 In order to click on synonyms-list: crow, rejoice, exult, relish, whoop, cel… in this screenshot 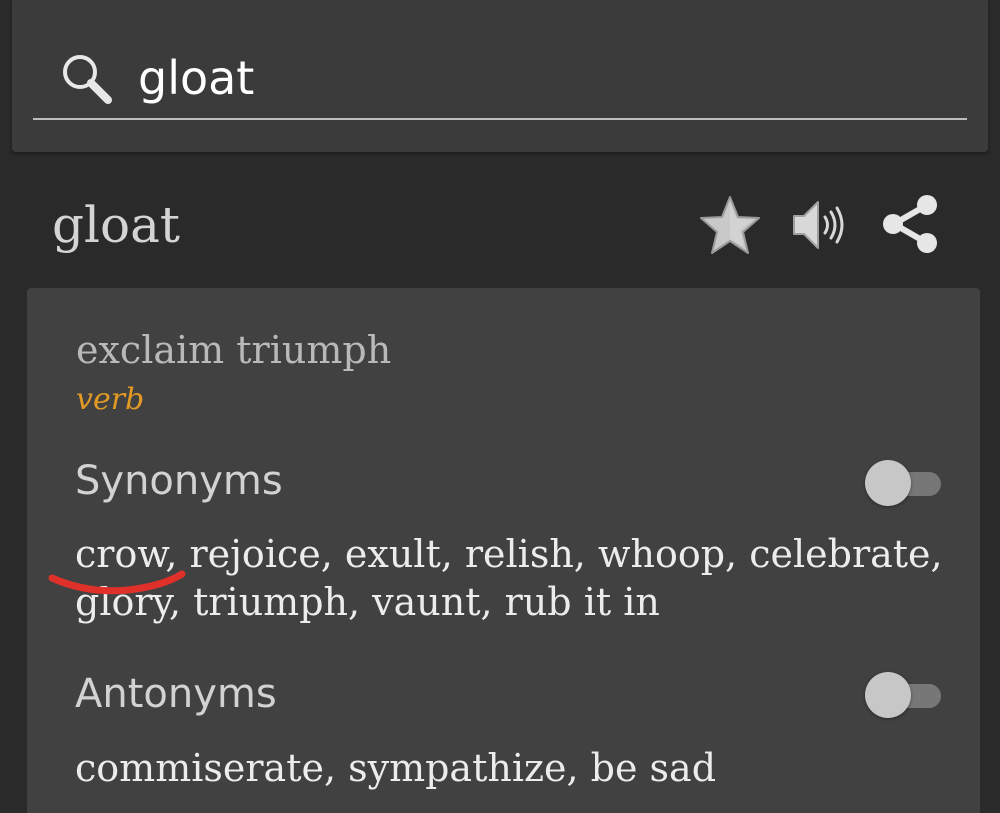, I will do `click(509, 578)`.